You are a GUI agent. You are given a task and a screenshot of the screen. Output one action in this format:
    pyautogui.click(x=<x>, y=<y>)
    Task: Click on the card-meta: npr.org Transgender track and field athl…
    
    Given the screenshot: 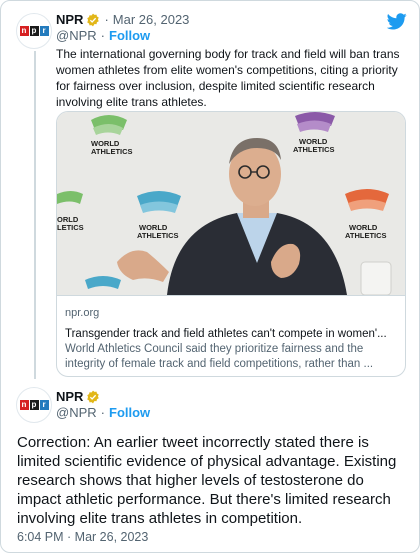 What is the action you would take?
    pyautogui.click(x=231, y=333)
    